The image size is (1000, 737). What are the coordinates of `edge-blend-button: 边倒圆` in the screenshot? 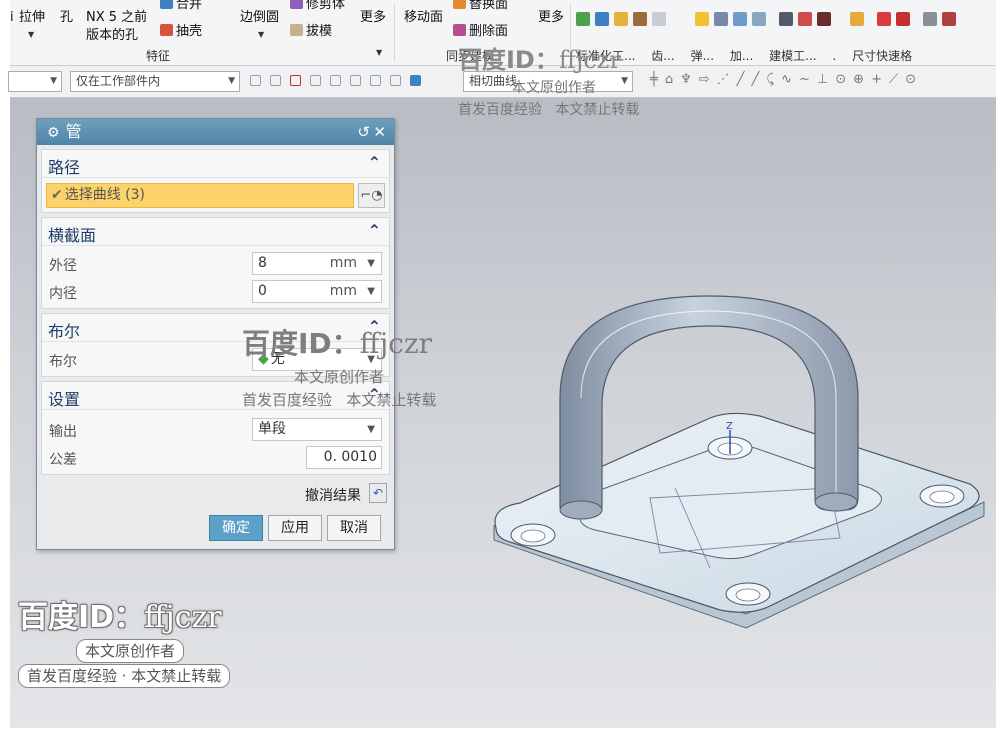 It's located at (259, 18).